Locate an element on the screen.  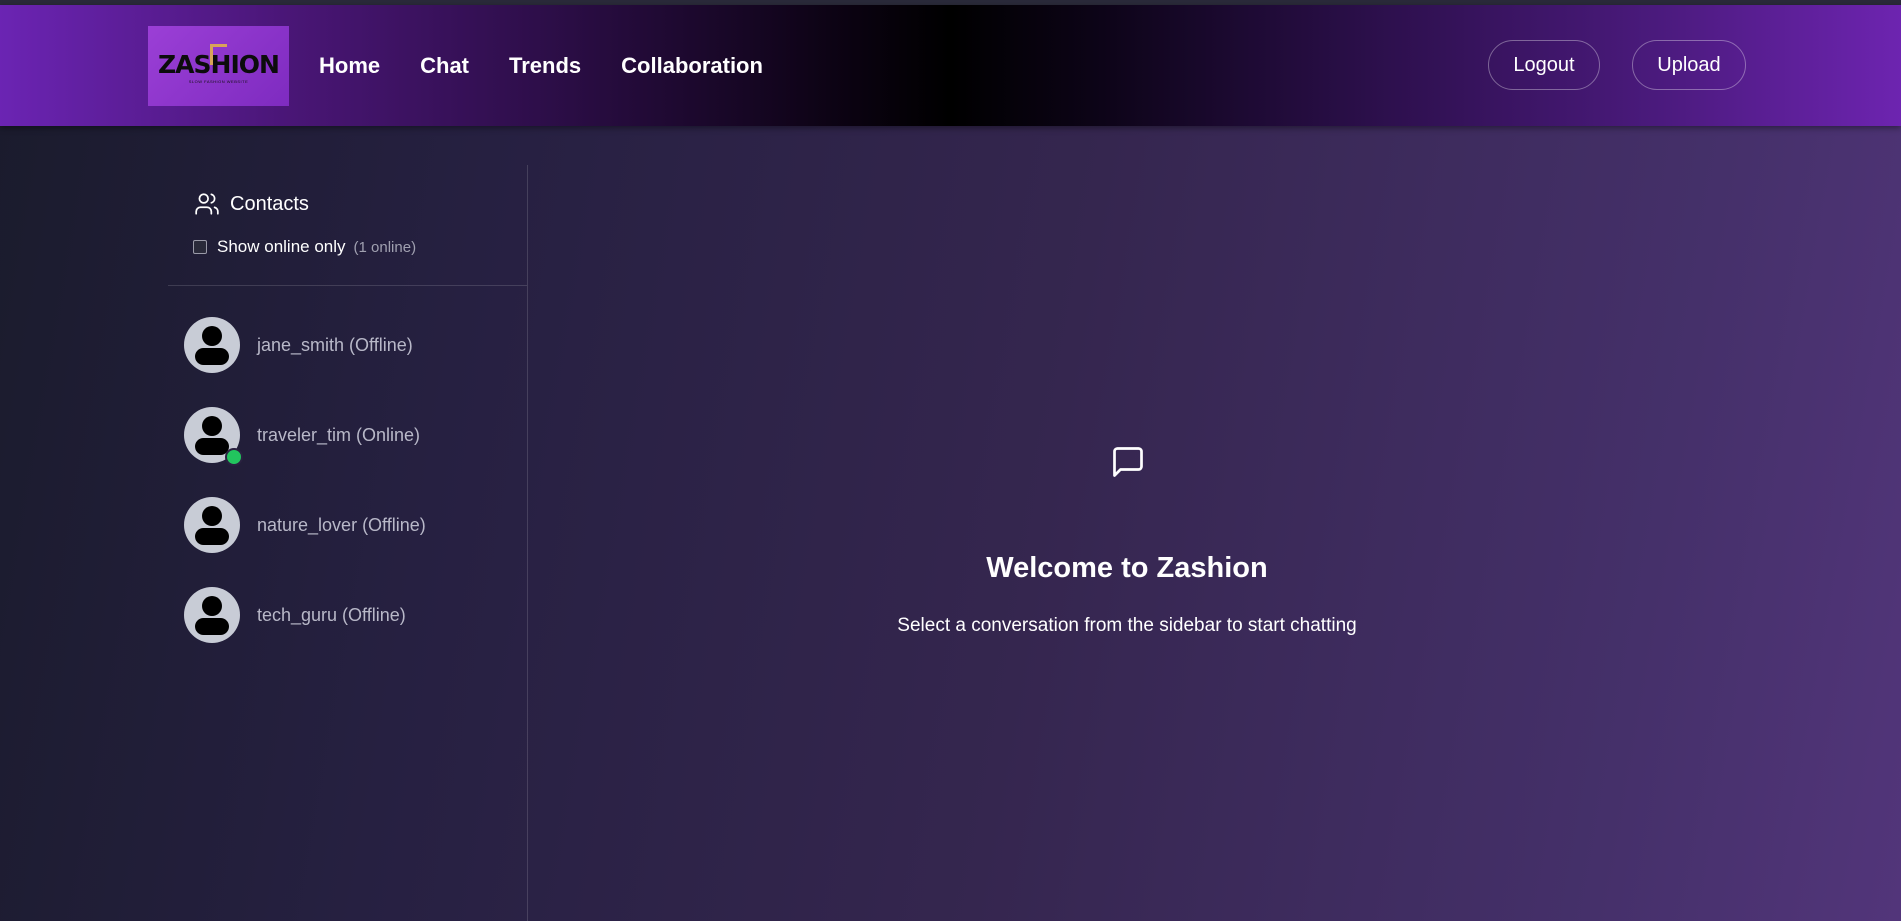
nav-chat-link: Chat is located at coordinates (444, 66).